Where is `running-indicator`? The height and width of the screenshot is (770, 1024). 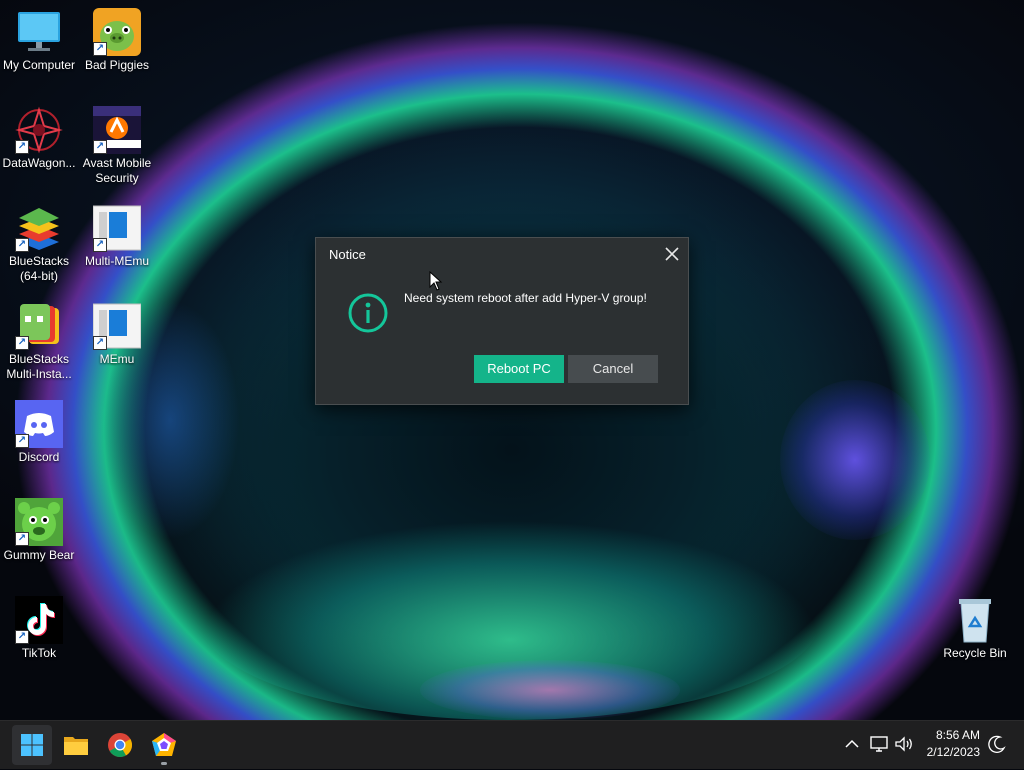 running-indicator is located at coordinates (164, 763).